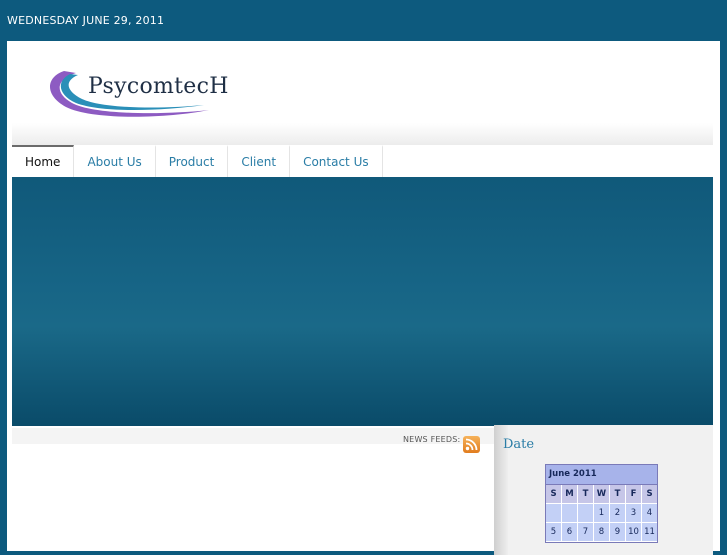 This screenshot has width=727, height=555. I want to click on calendar-day: 7, so click(586, 532).